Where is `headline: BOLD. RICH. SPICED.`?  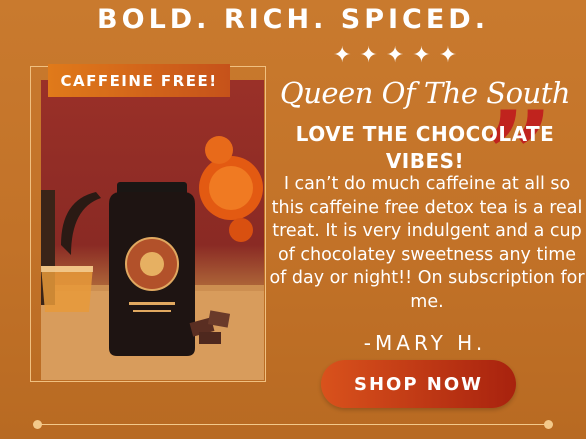
headline: BOLD. RICH. SPICED. is located at coordinates (293, 19).